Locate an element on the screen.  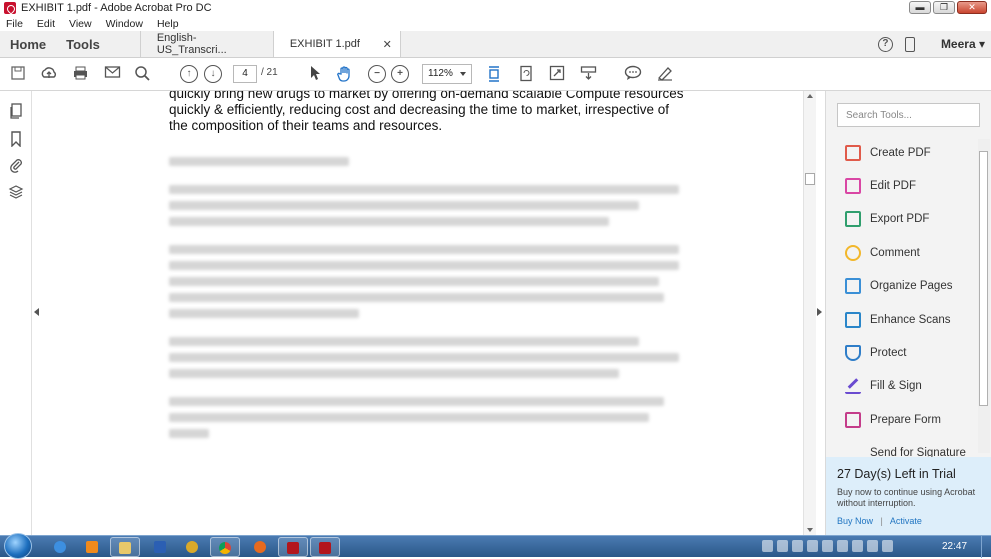
acrobat-icon is located at coordinates (293, 548).